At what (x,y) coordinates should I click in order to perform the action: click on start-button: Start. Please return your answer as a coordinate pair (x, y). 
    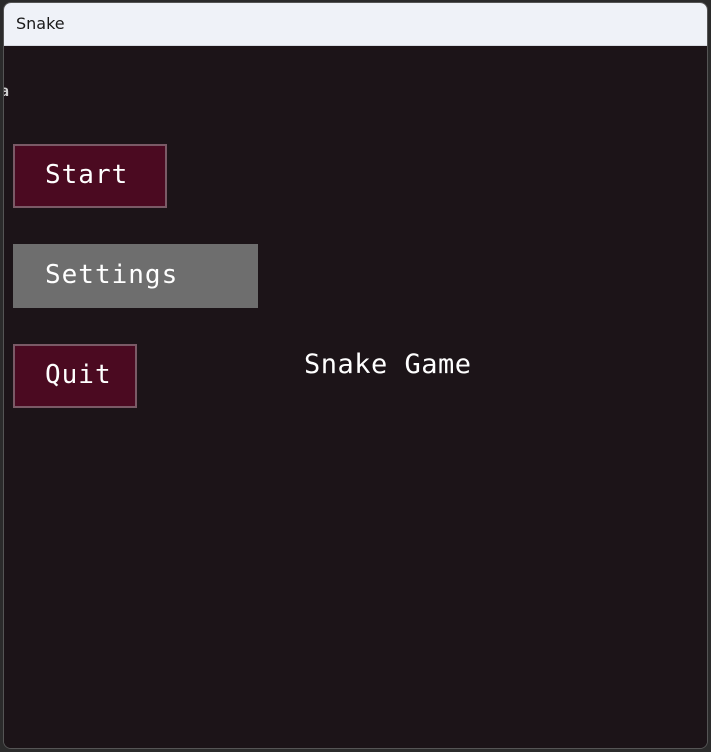
    Looking at the image, I should click on (90, 176).